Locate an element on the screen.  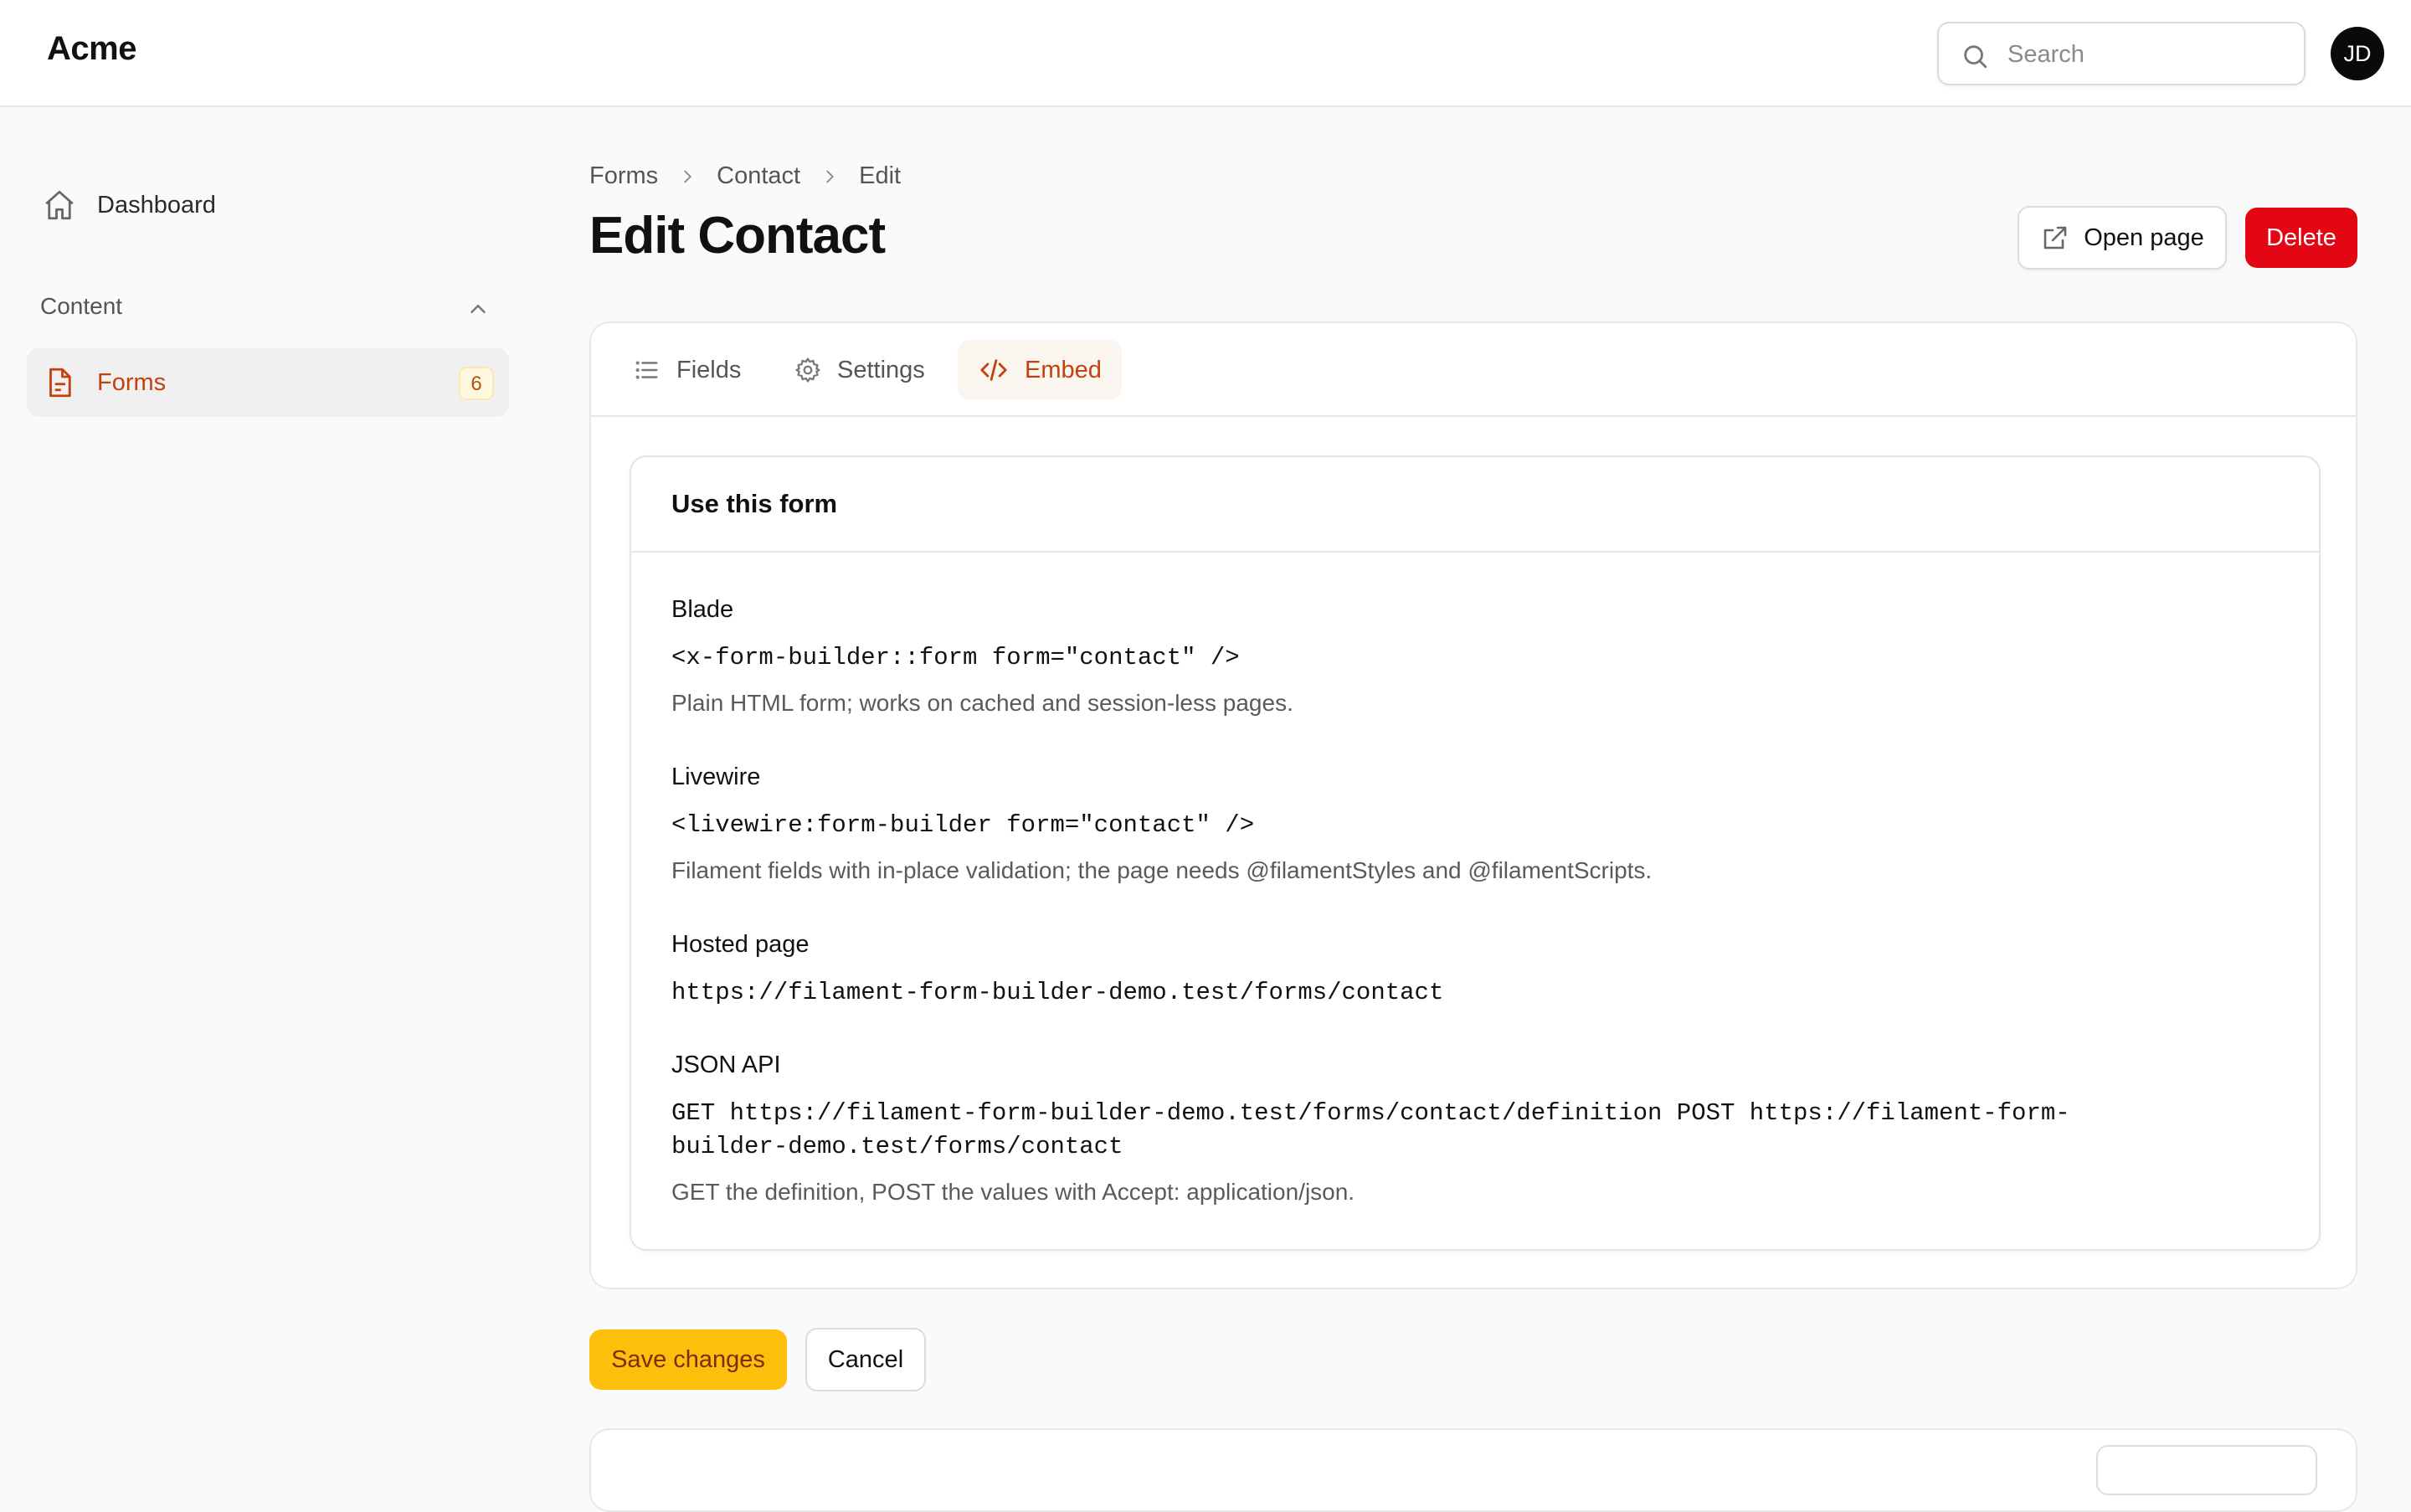
count-badge: 6 is located at coordinates (476, 384).